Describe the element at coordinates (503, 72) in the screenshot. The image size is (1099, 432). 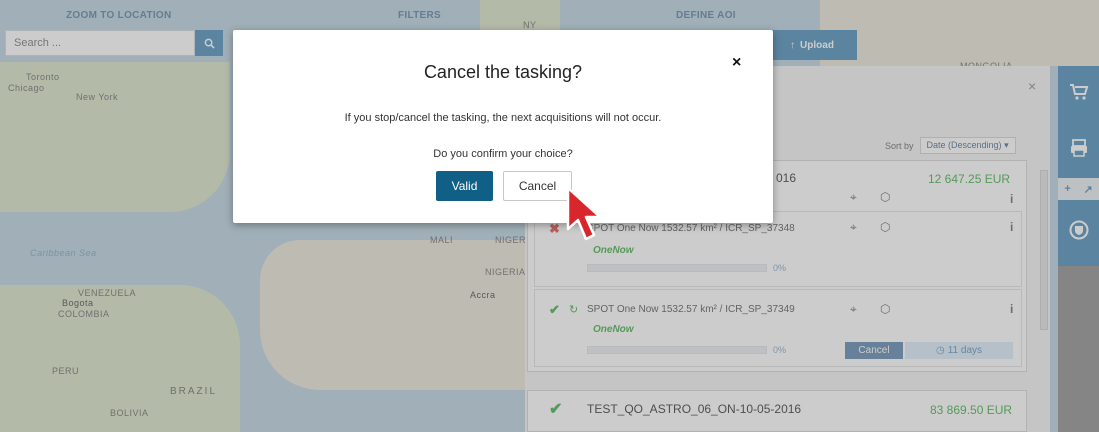
I see `dialog-title: Cancel the tasking?` at that location.